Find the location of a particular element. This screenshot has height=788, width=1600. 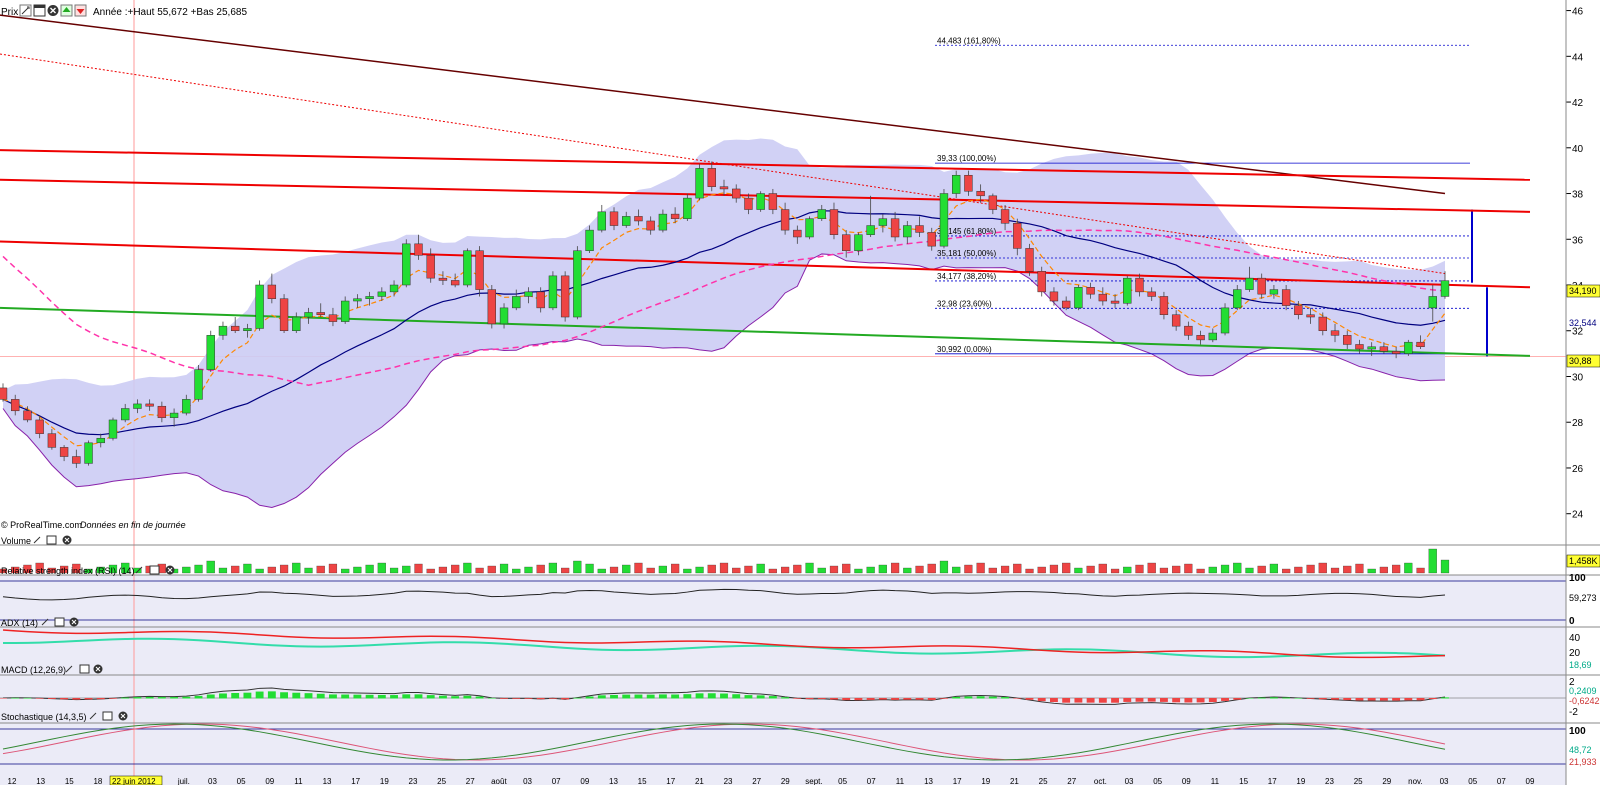

x-tick-label: 09 is located at coordinates (584, 781).